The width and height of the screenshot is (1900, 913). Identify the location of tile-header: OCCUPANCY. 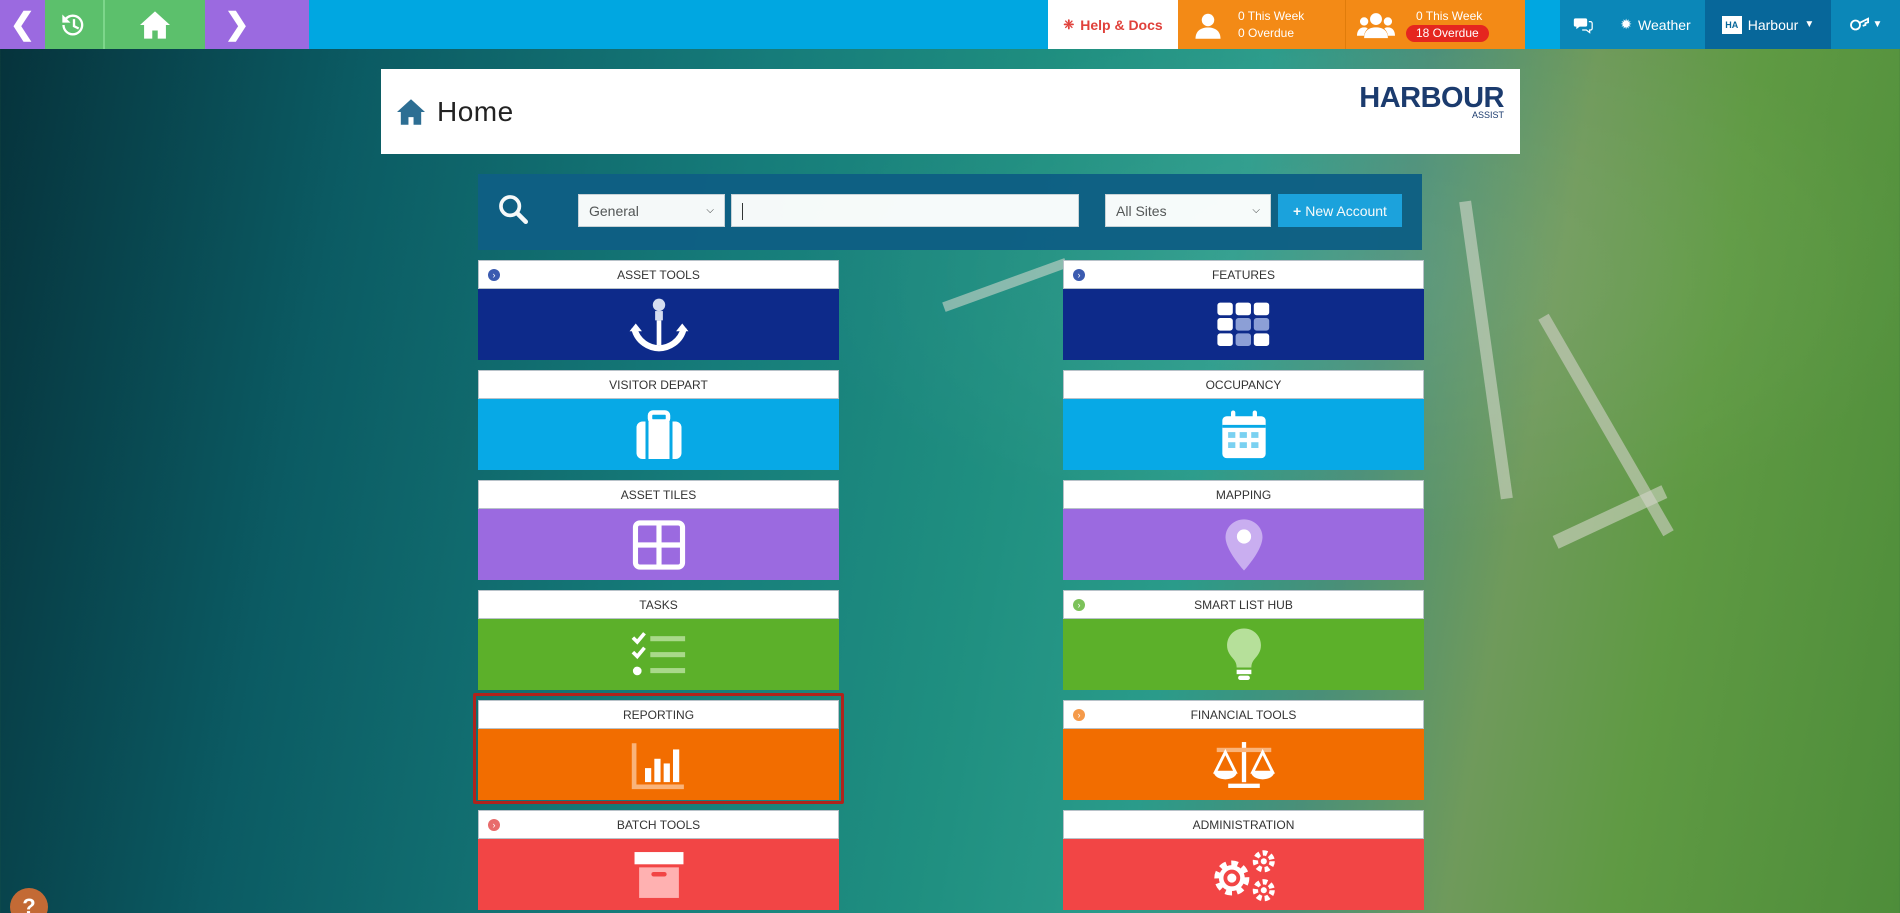
(1243, 384).